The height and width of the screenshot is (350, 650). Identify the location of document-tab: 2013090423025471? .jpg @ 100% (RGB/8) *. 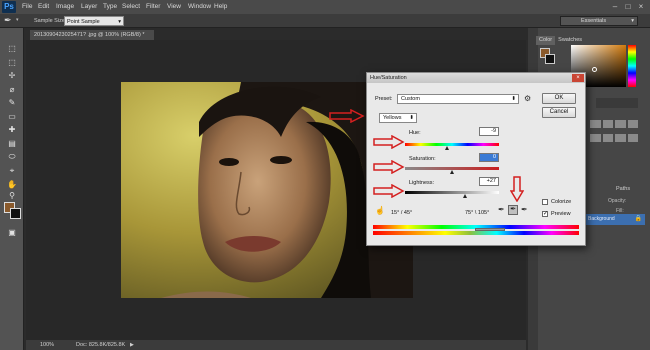
(92, 35).